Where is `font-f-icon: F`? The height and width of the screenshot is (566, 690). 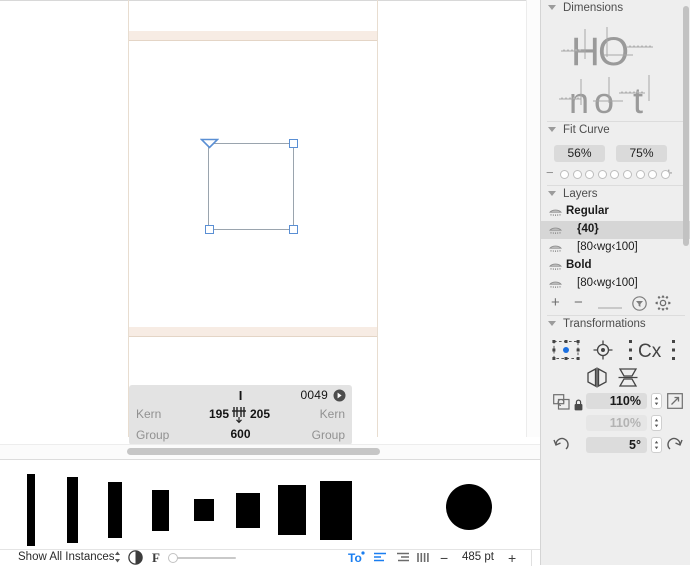
font-f-icon: F is located at coordinates (156, 558).